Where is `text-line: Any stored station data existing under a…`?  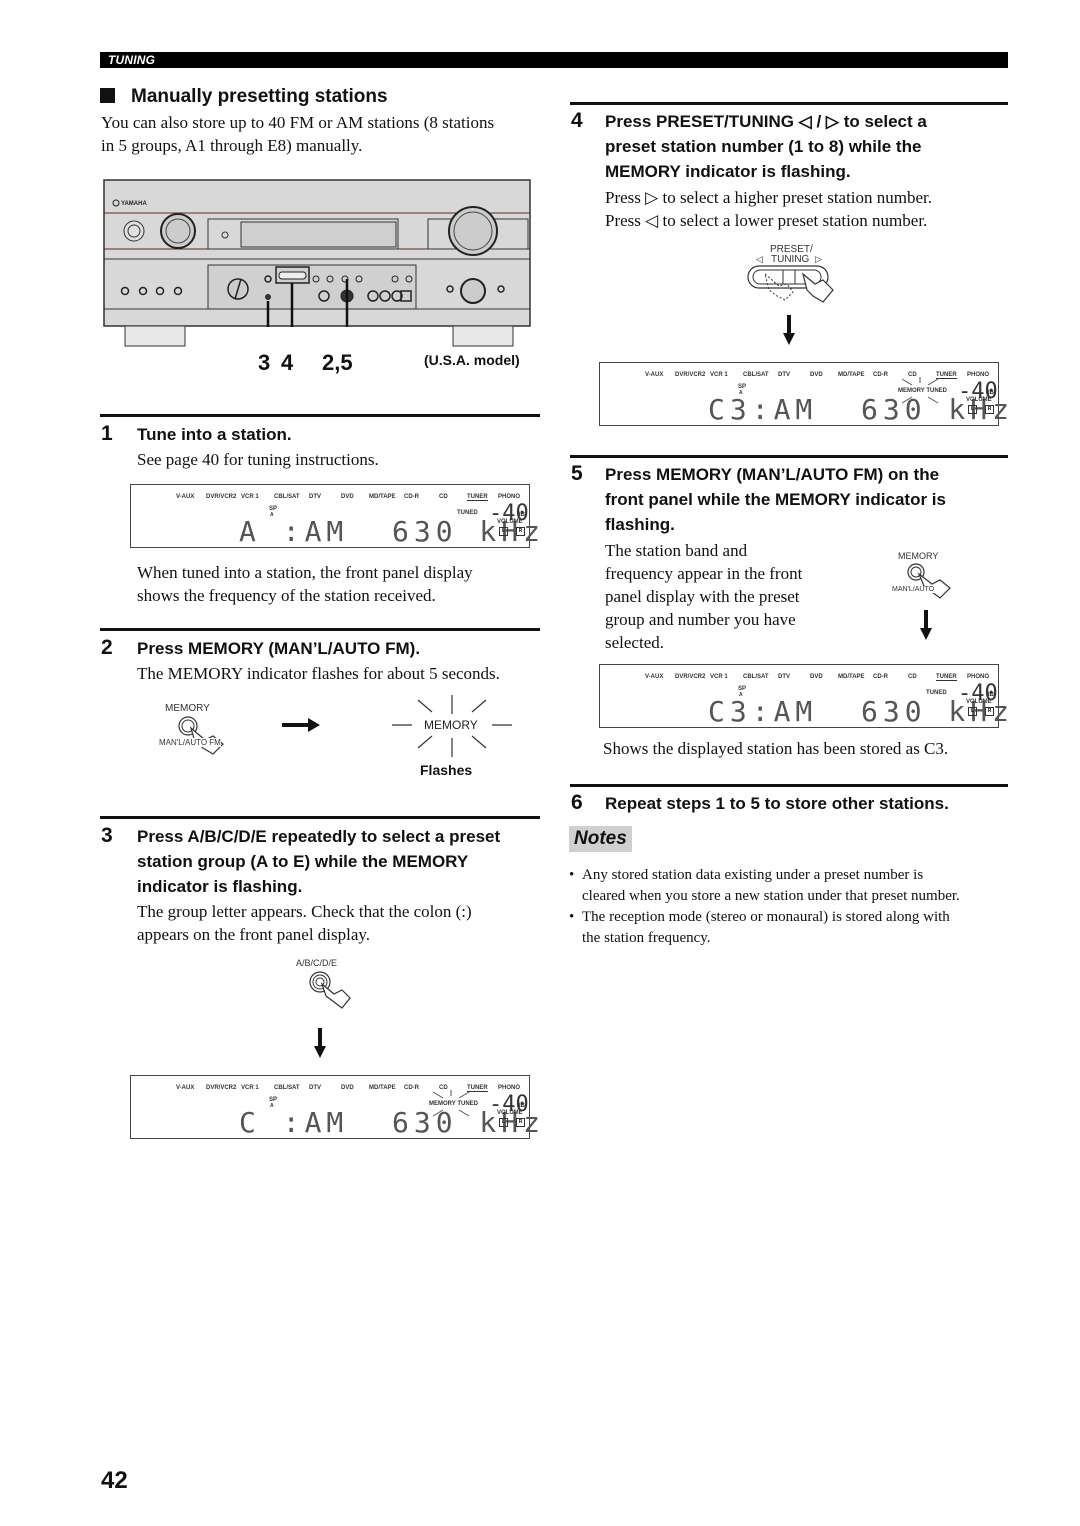 text-line: Any stored station data existing under a… is located at coordinates (753, 875).